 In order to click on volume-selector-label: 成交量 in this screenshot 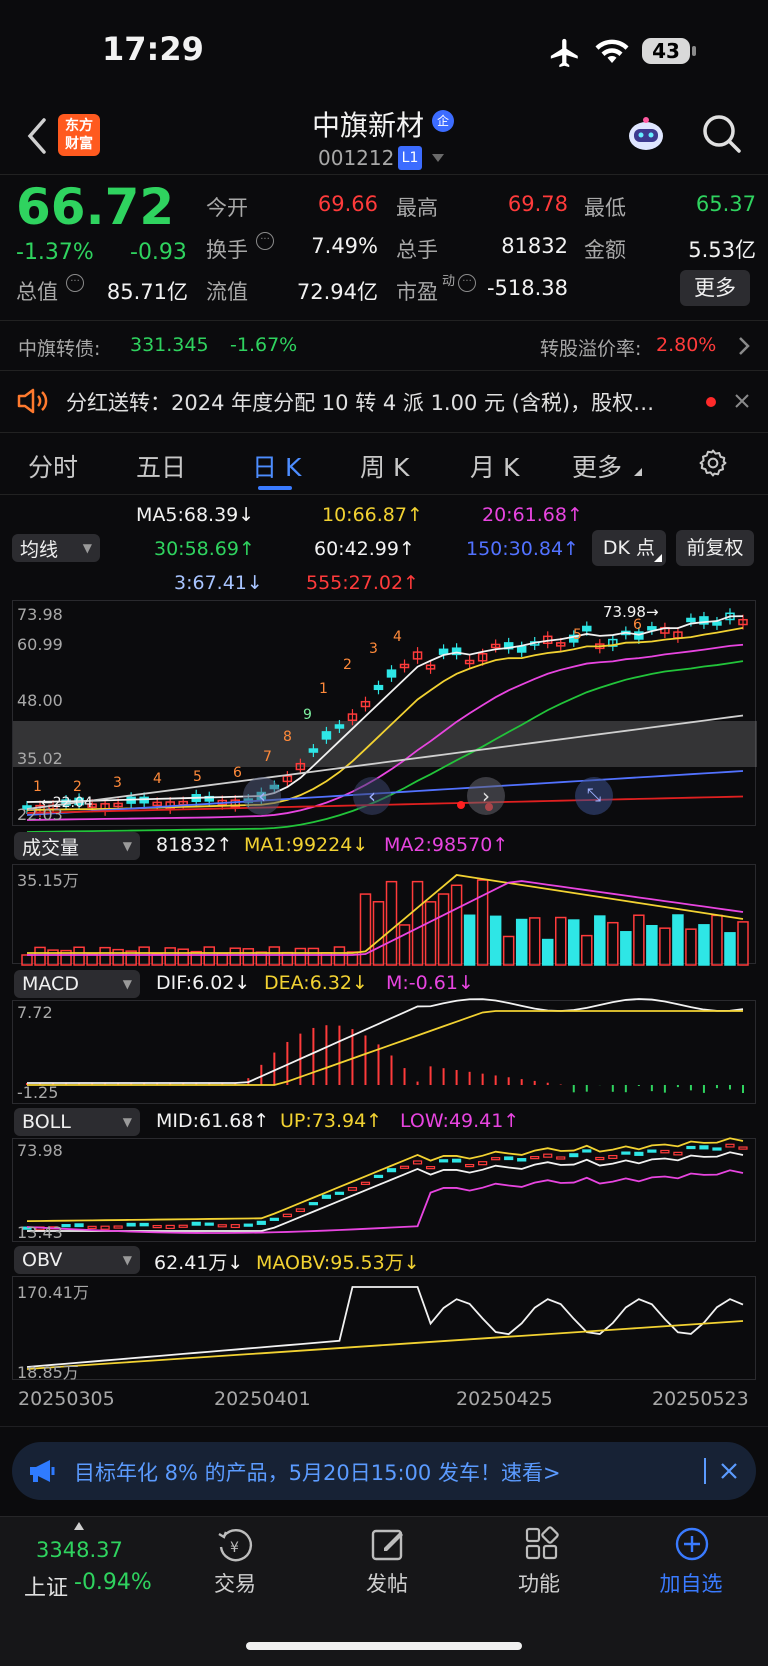, I will do `click(51, 847)`.